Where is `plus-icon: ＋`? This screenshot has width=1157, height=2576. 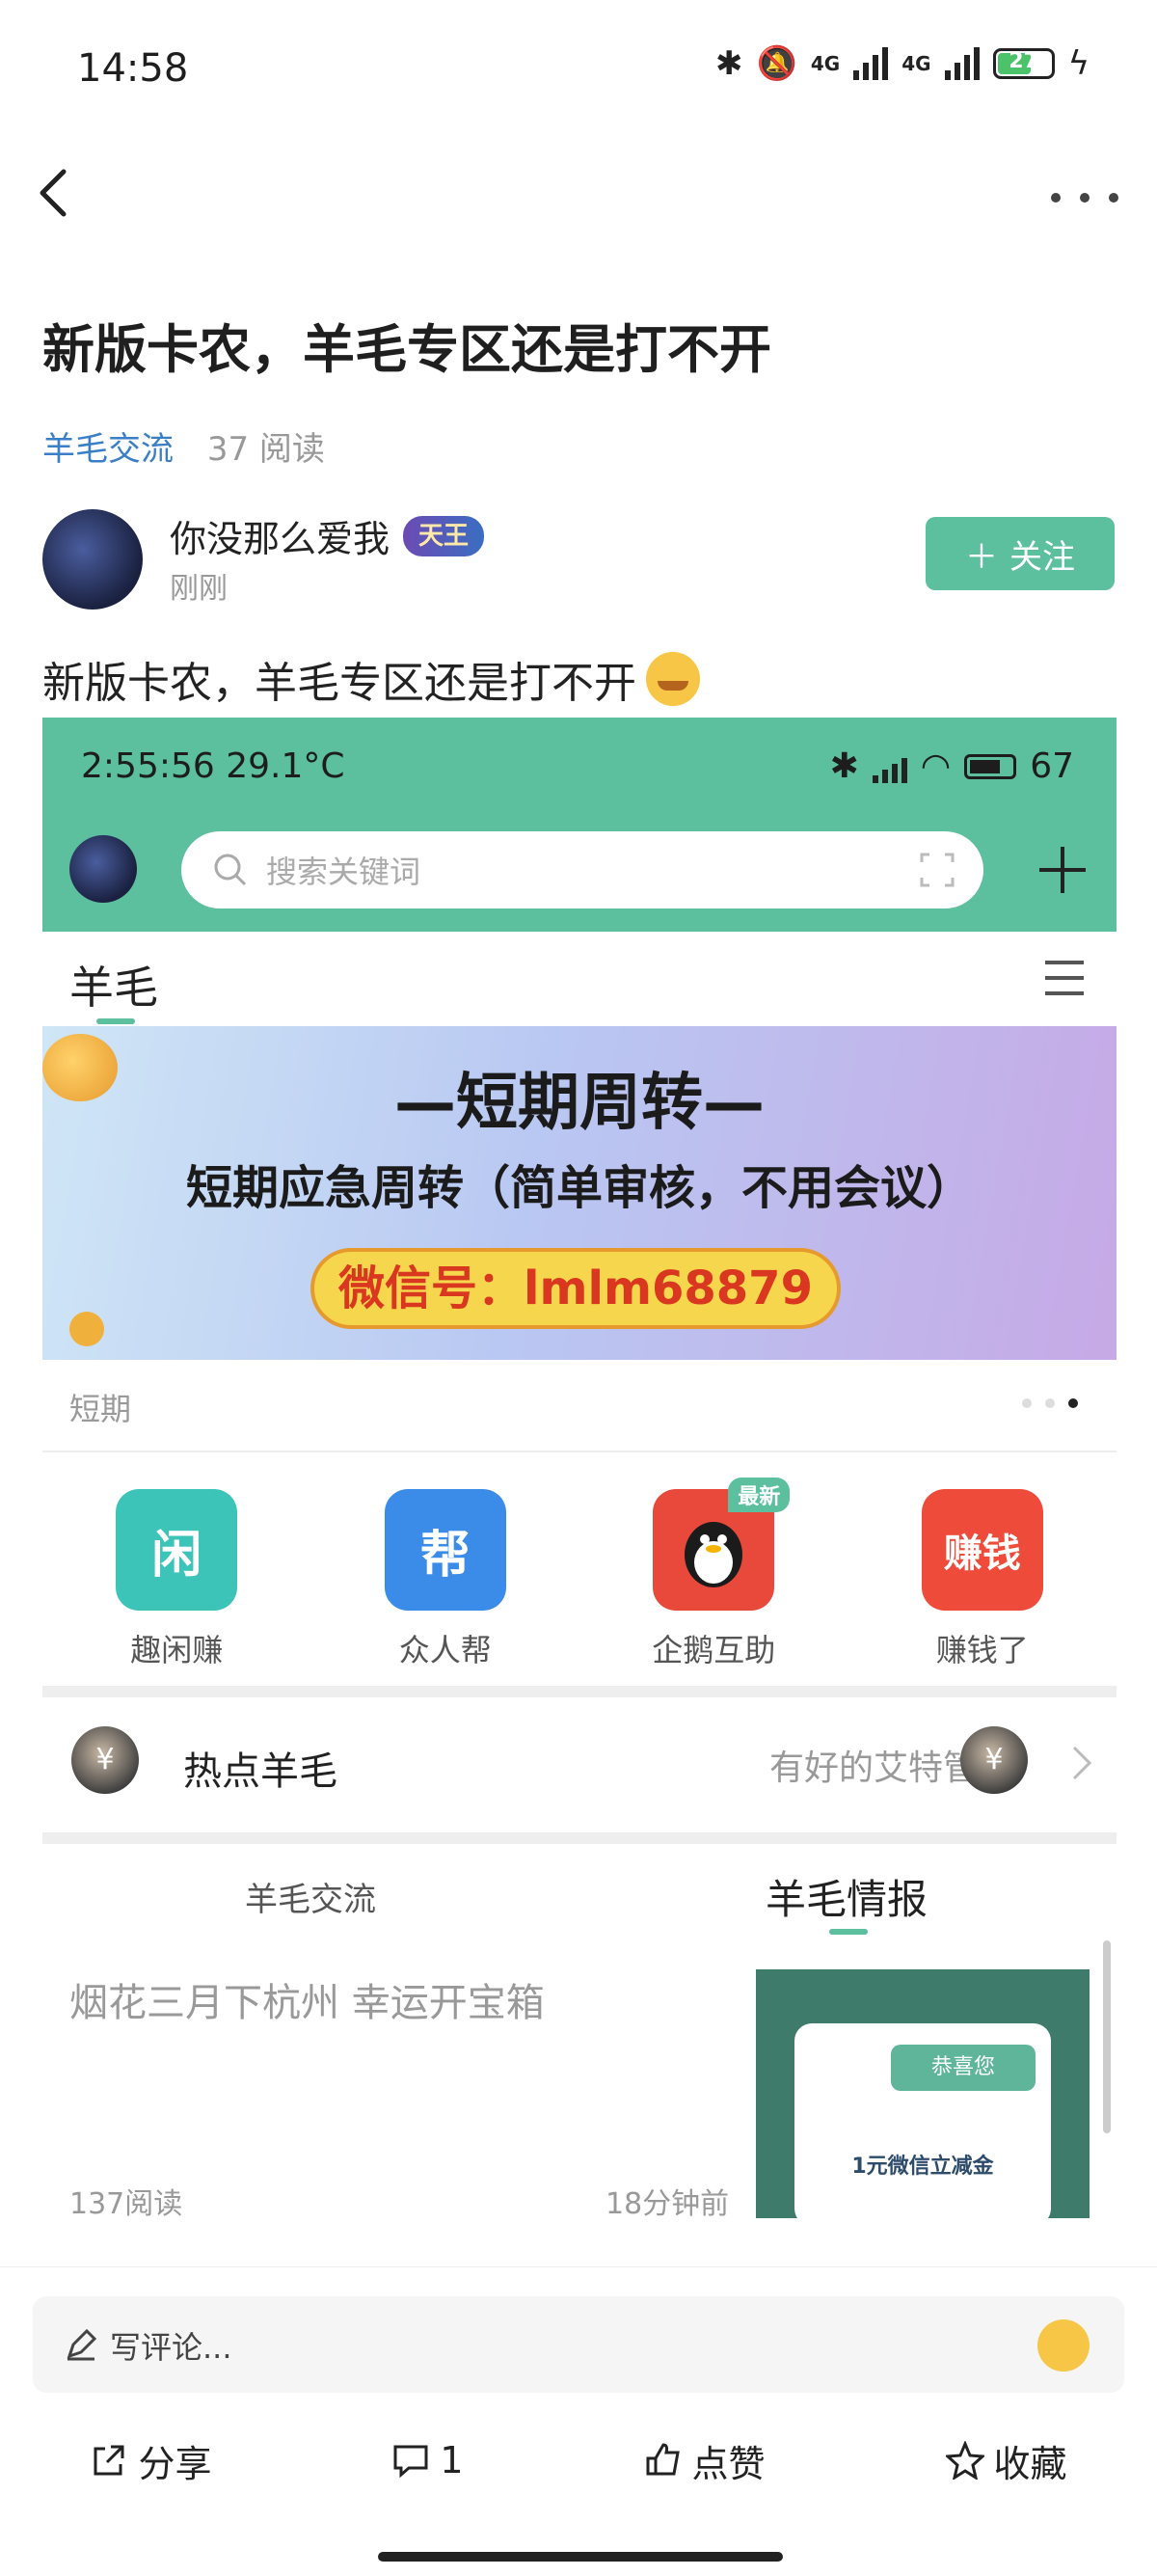 plus-icon: ＋ is located at coordinates (981, 557).